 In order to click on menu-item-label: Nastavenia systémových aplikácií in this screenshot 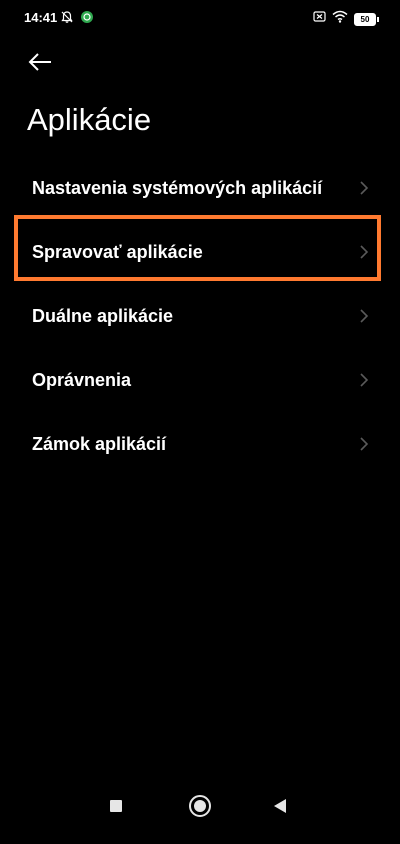, I will do `click(177, 187)`.